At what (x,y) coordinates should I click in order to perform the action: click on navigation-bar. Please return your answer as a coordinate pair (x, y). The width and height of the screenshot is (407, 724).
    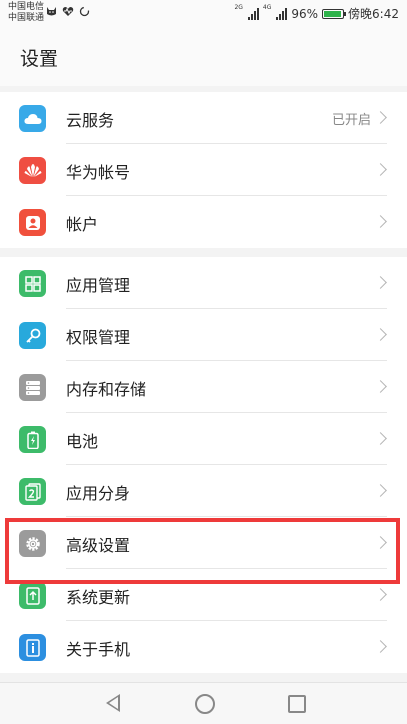
    Looking at the image, I should click on (203, 703).